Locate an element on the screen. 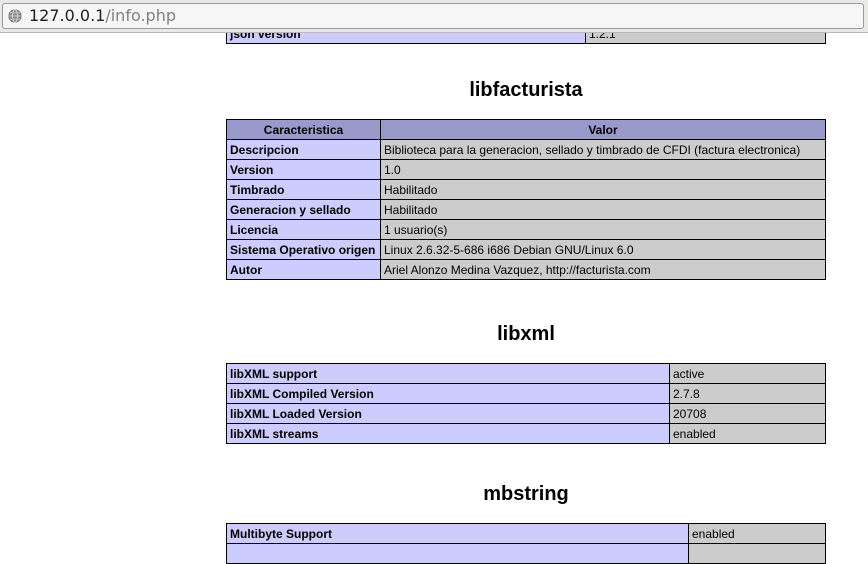  table-row: Multibyte Support enabled is located at coordinates (526, 533).